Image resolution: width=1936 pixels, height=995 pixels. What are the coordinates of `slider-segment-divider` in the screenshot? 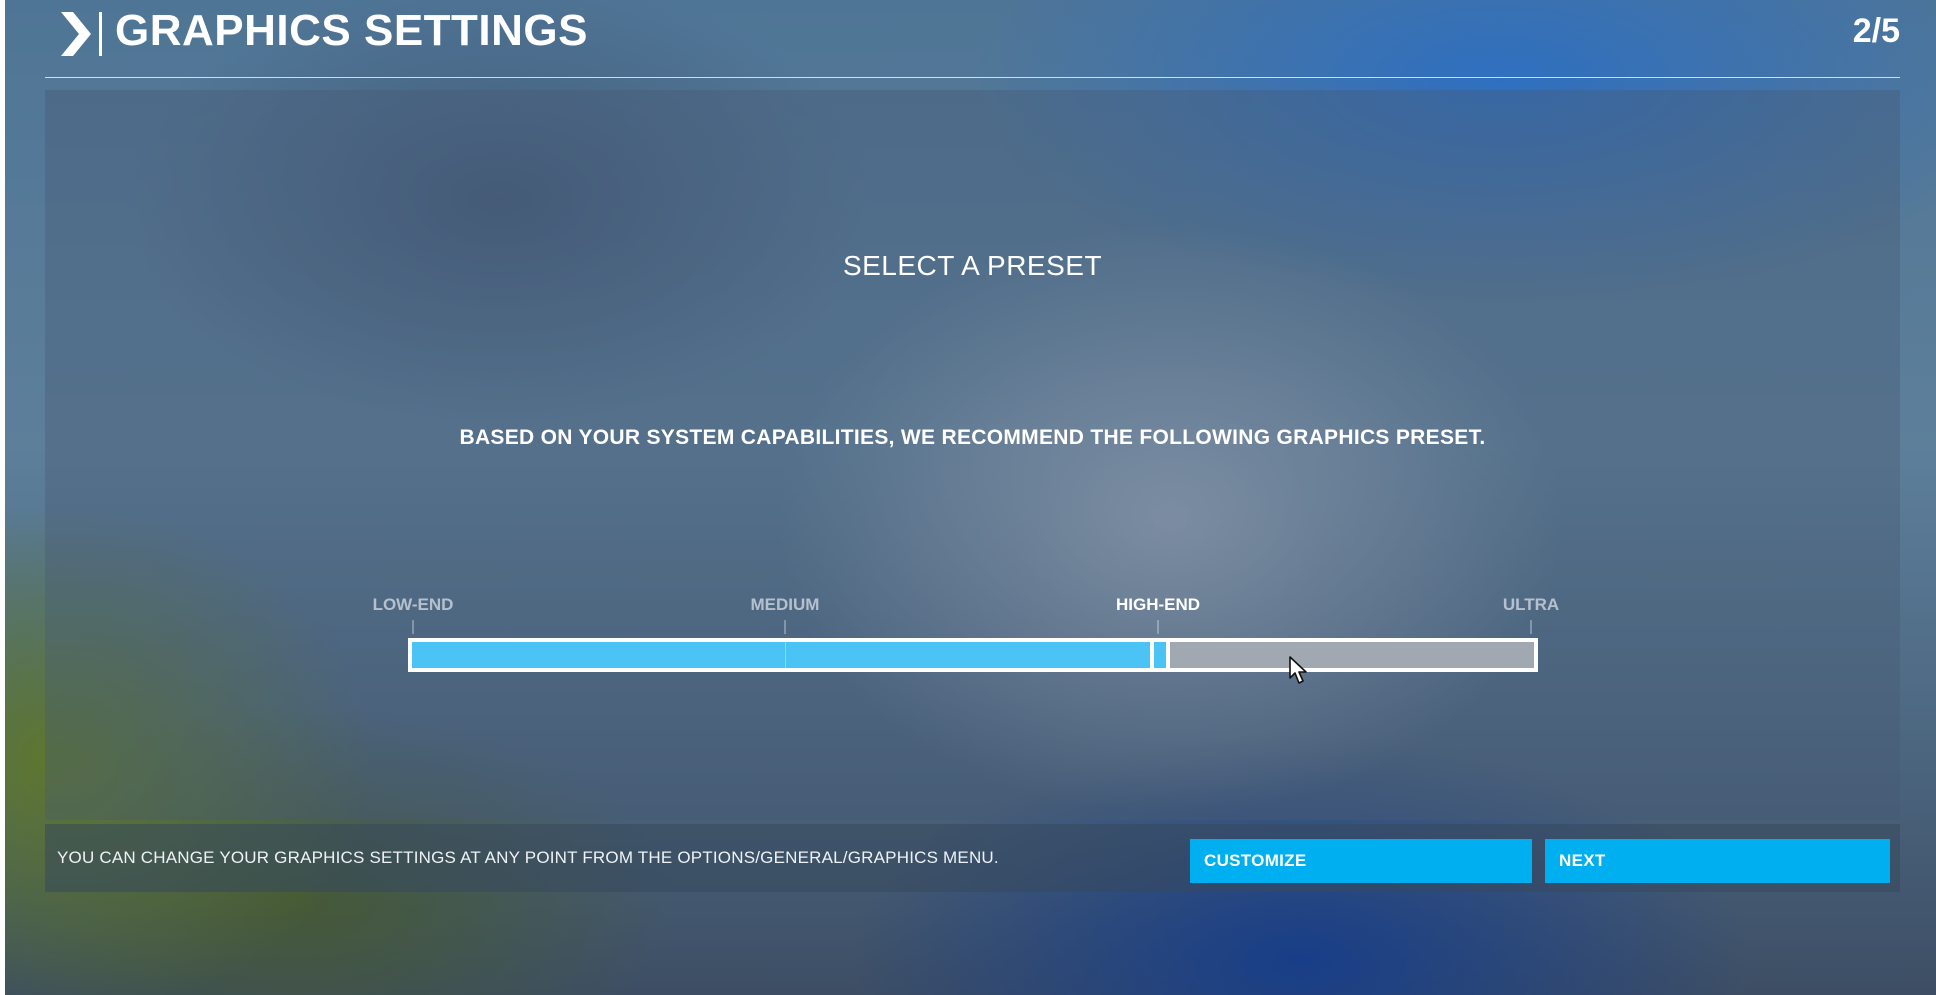 It's located at (785, 655).